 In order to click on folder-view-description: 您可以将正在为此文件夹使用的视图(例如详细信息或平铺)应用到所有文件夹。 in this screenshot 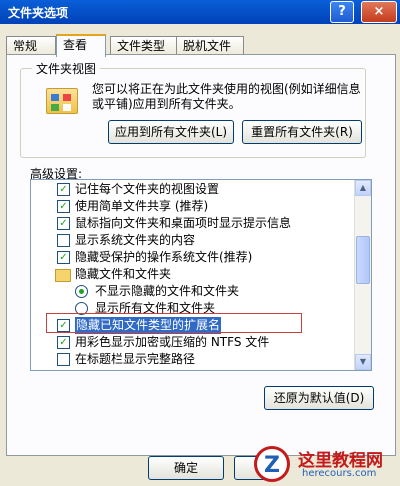, I will do `click(226, 96)`.